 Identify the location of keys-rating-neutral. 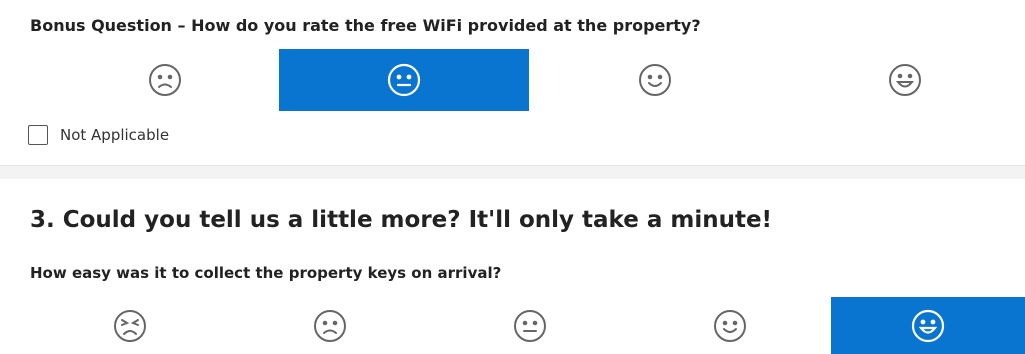
(530, 325).